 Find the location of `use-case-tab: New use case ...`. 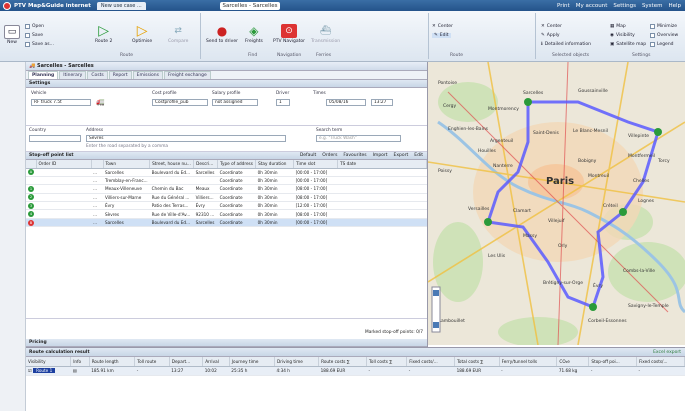

use-case-tab: New use case ... is located at coordinates (121, 5).